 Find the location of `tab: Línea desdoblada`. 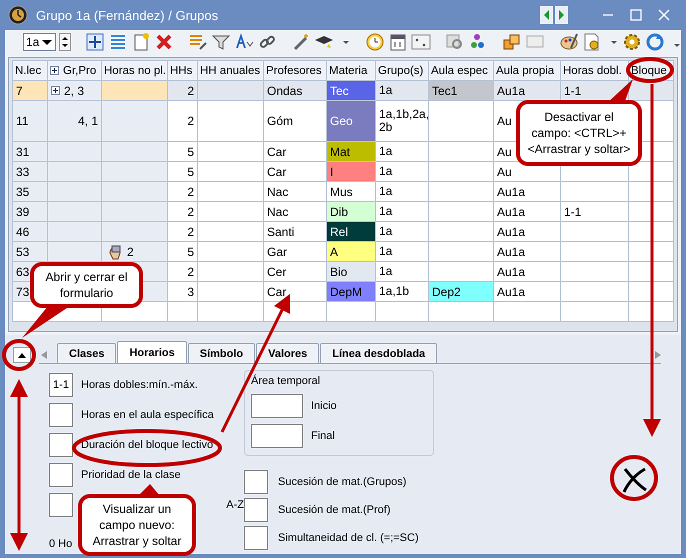

tab: Línea desdoblada is located at coordinates (379, 353).